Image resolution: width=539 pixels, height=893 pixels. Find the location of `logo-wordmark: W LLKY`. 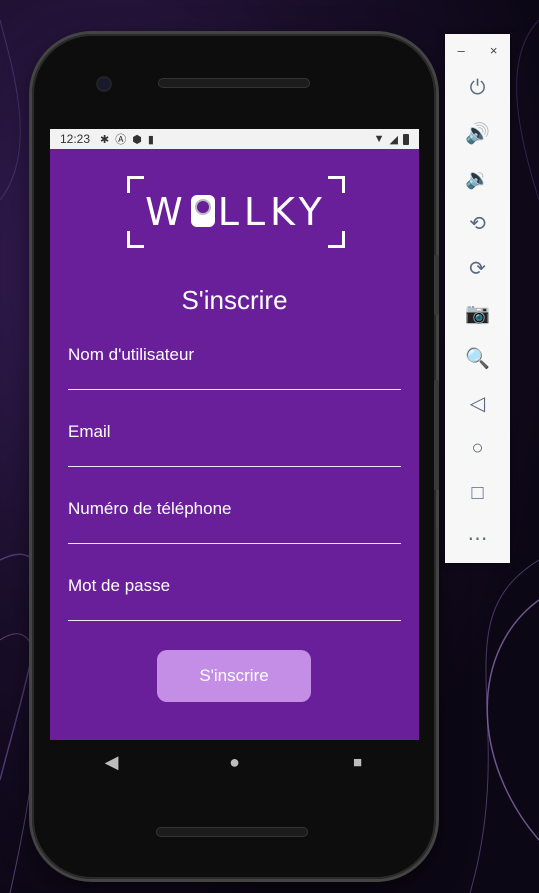

logo-wordmark: W LLKY is located at coordinates (236, 212).